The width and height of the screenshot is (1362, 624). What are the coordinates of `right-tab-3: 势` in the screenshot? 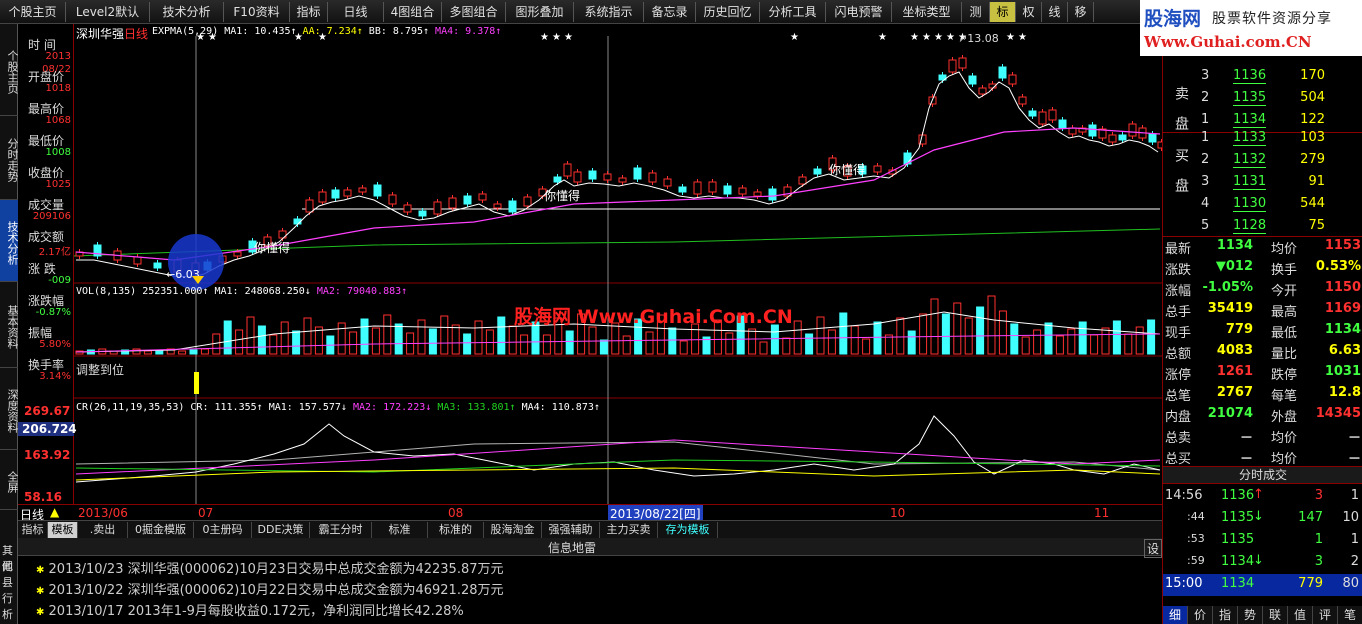 It's located at (1250, 615).